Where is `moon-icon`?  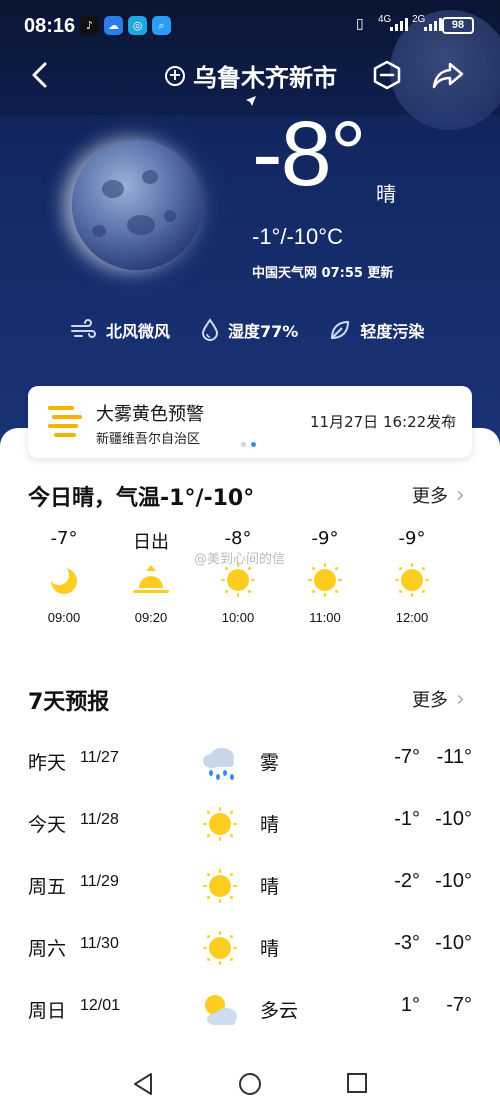
moon-icon is located at coordinates (64, 580).